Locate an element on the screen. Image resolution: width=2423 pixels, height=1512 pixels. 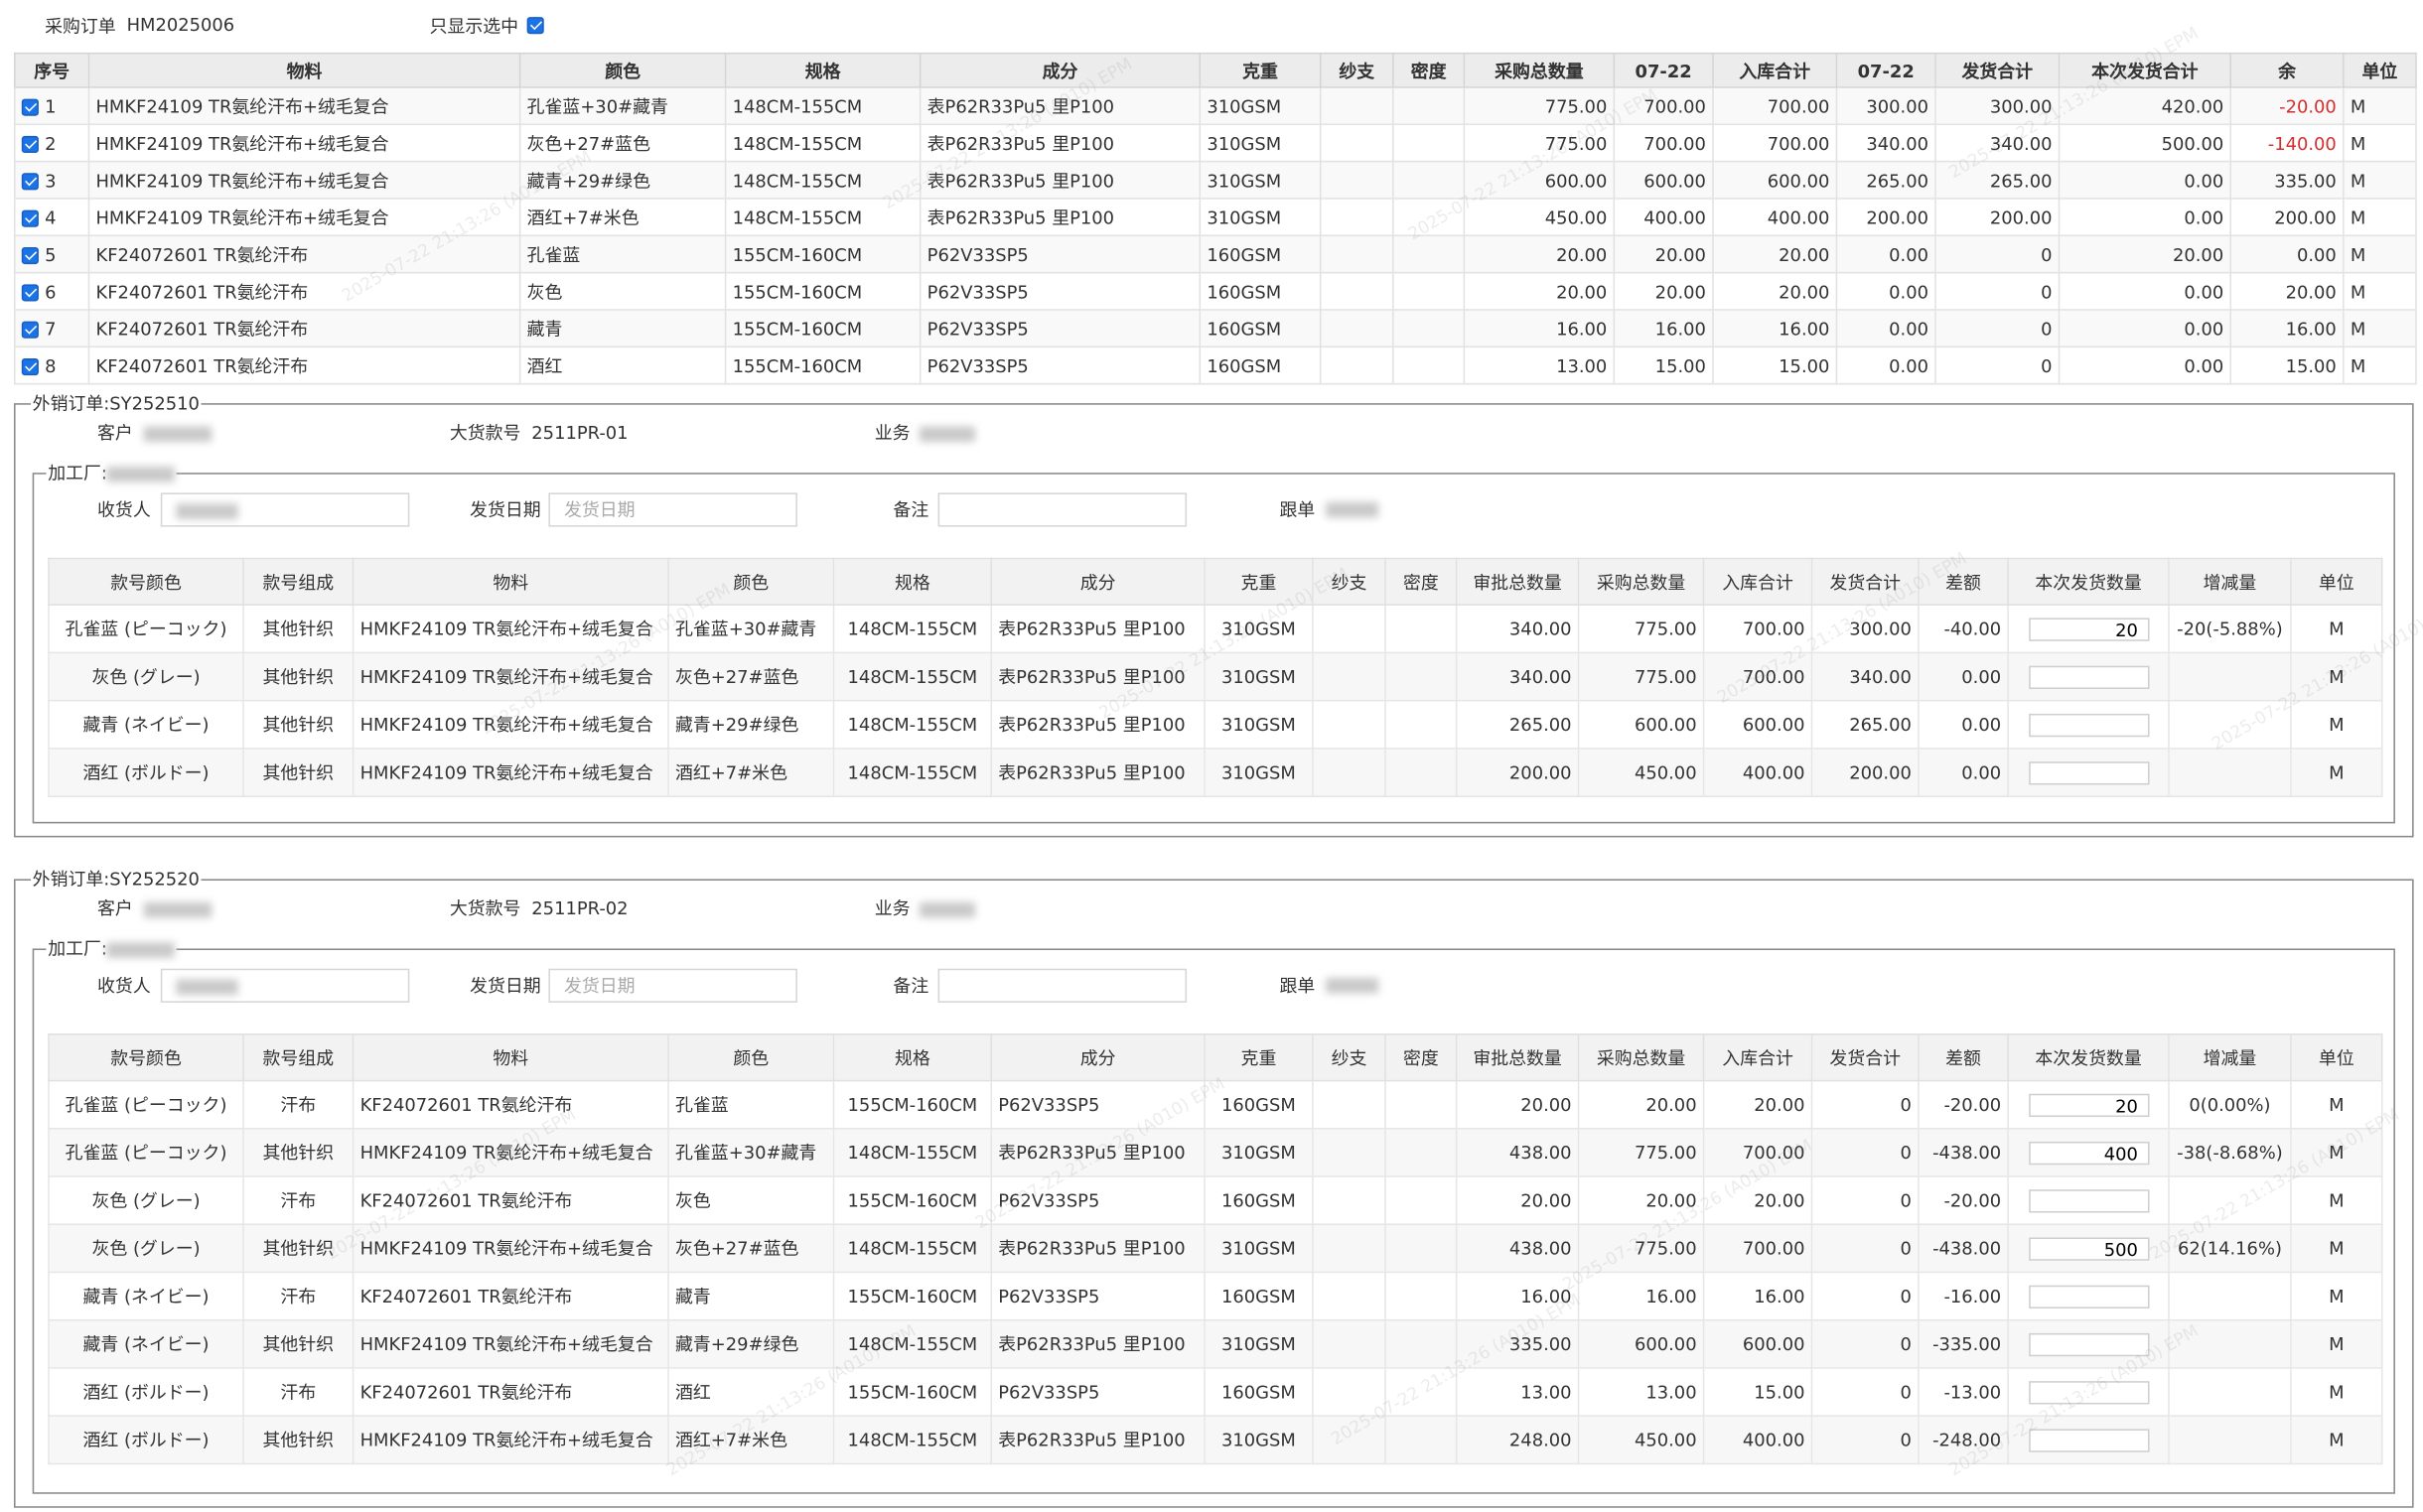
cell-ship: 300.00 is located at coordinates (1865, 629).